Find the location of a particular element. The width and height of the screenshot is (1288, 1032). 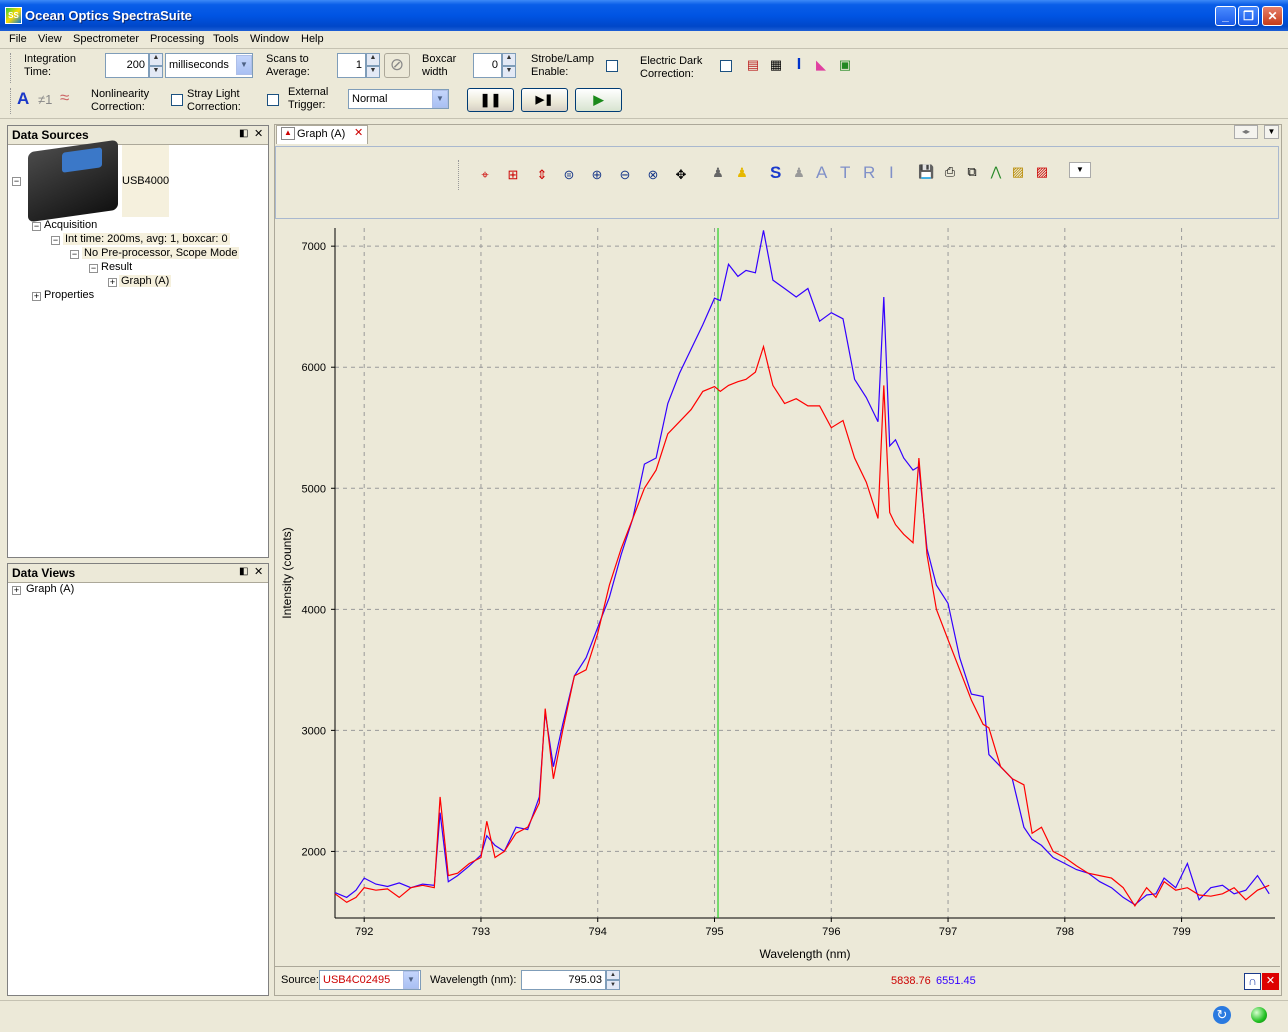

bottom-divider is located at coordinates (644, 1000).